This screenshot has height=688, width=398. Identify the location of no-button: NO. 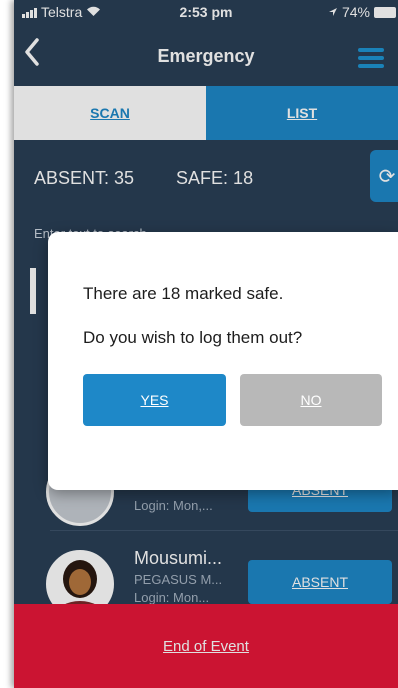
(311, 400).